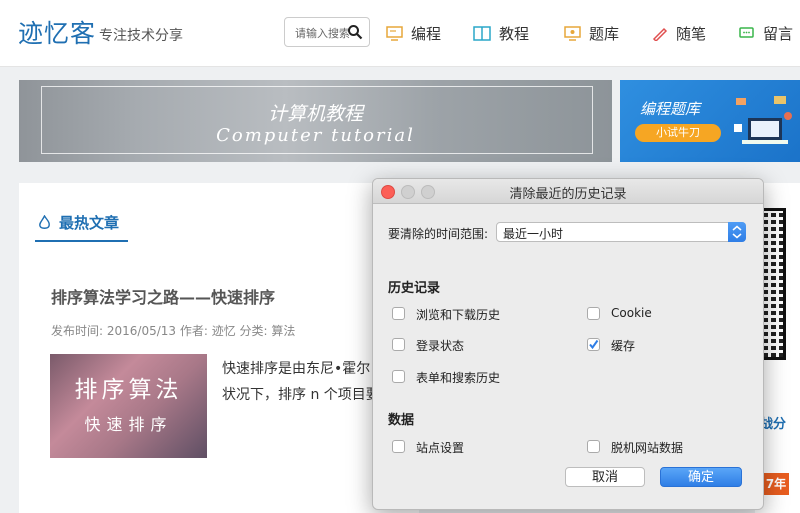 This screenshot has width=800, height=513. Describe the element at coordinates (398, 446) in the screenshot. I see `site-settings-checkbox` at that location.